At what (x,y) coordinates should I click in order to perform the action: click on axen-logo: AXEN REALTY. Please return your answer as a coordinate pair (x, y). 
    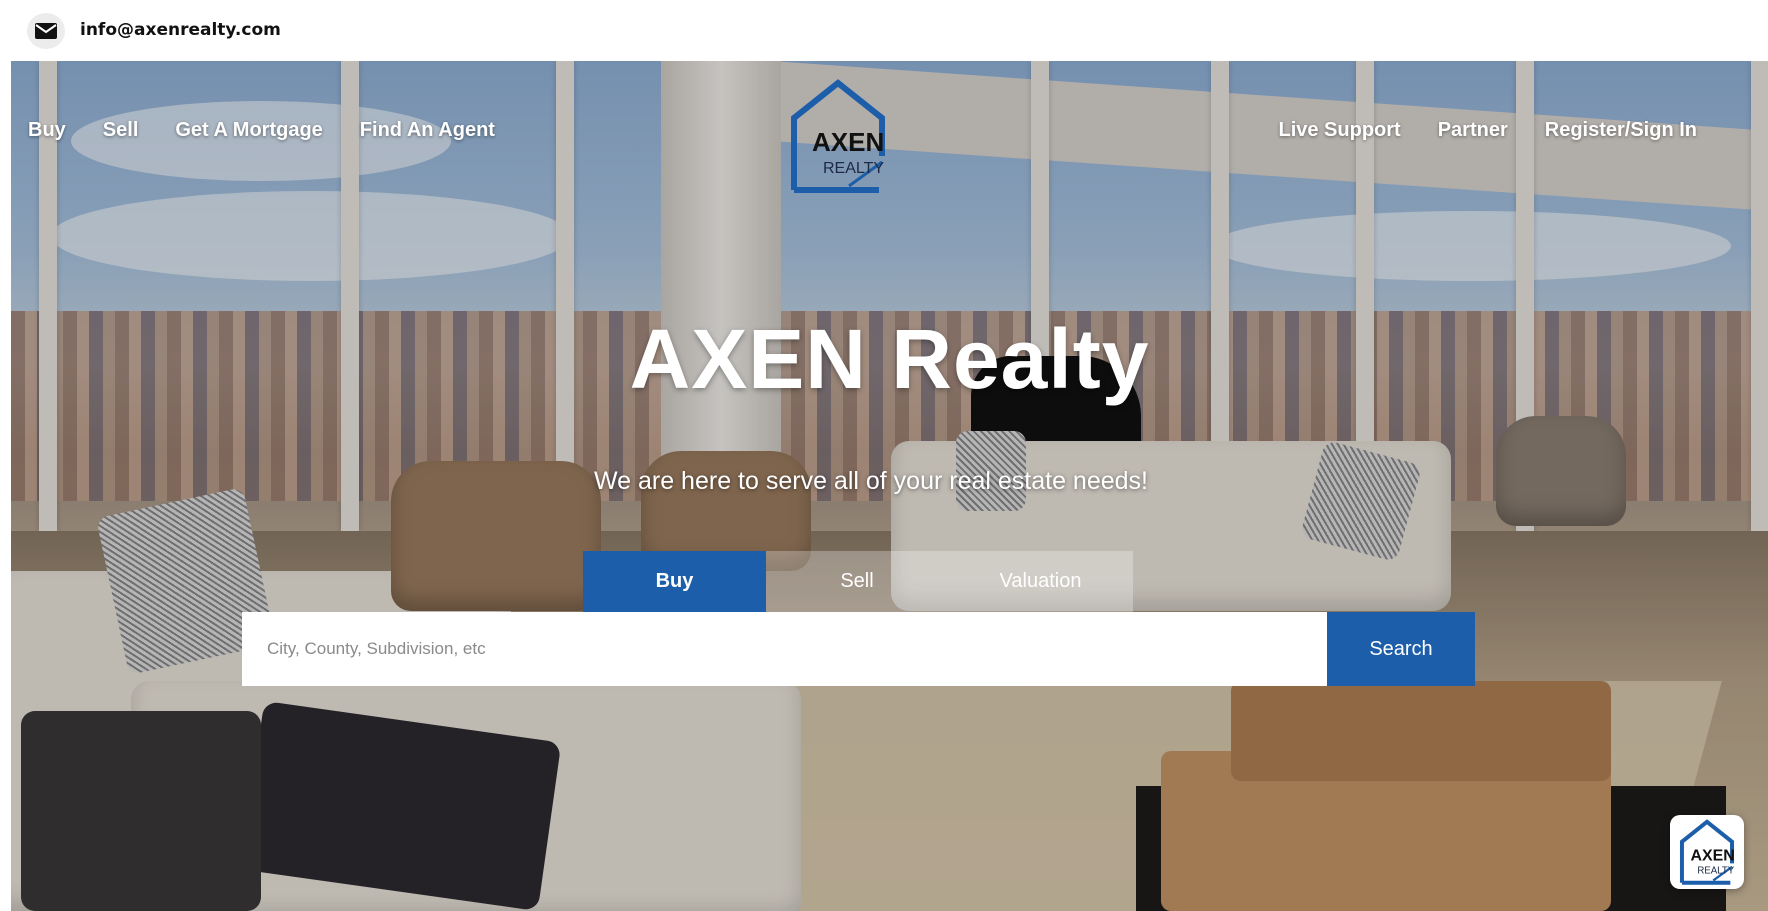
    Looking at the image, I should click on (838, 136).